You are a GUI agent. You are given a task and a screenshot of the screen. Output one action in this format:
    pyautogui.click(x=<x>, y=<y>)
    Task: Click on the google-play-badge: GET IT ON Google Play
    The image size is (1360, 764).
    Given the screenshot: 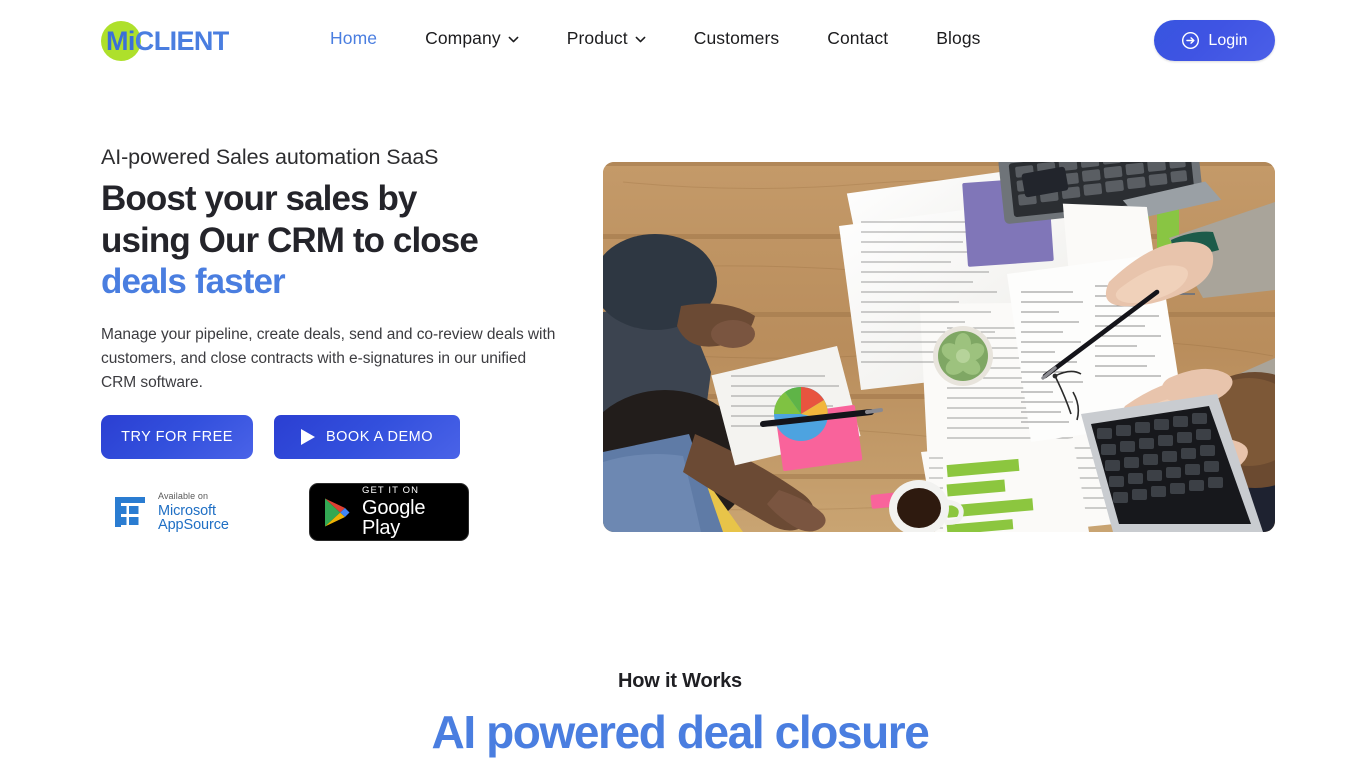 What is the action you would take?
    pyautogui.click(x=389, y=512)
    